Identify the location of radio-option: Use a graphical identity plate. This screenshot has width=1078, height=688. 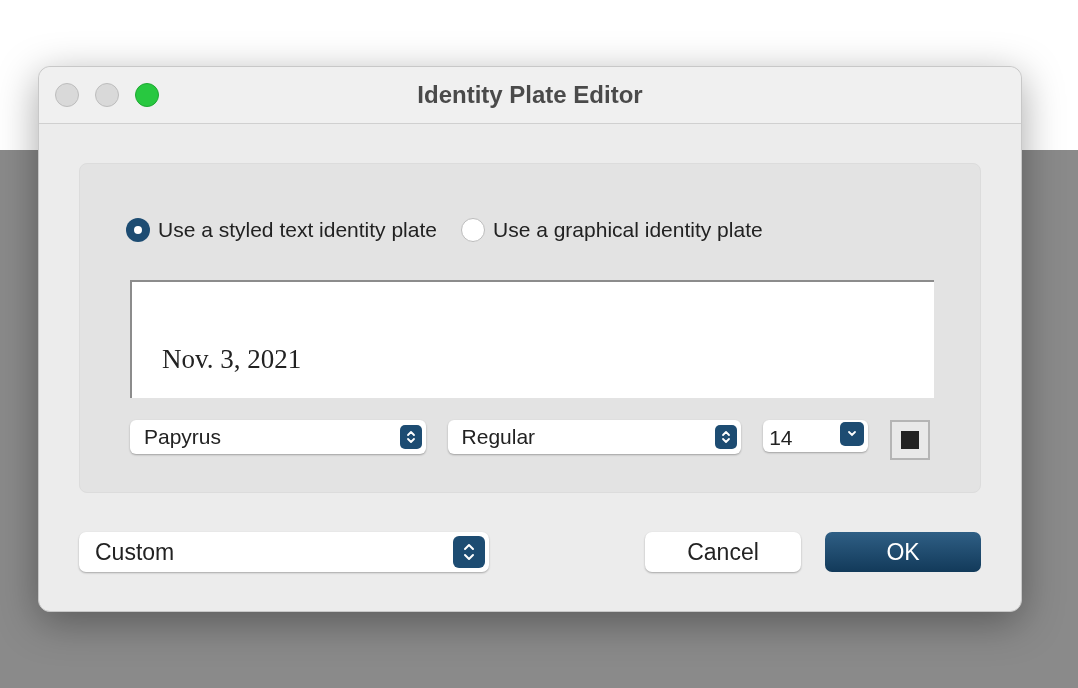
(612, 230).